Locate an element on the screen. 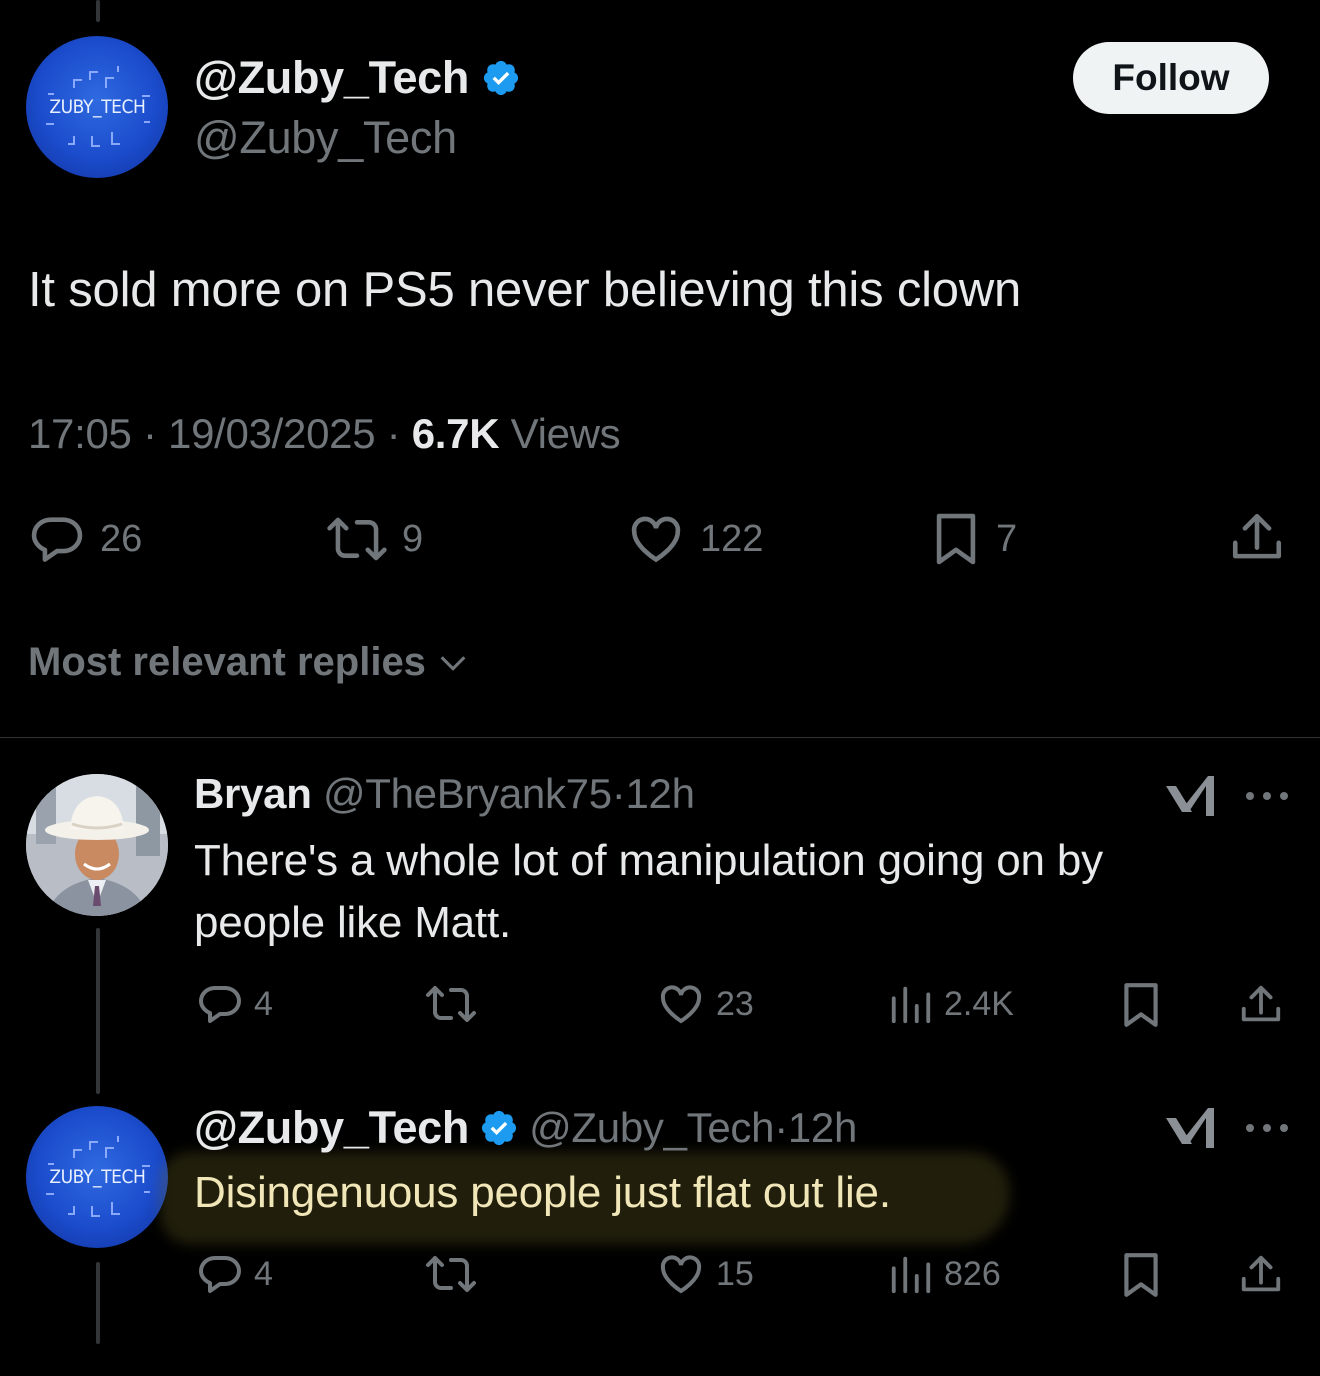 The width and height of the screenshot is (1320, 1376). name-gap is located at coordinates (317, 794).